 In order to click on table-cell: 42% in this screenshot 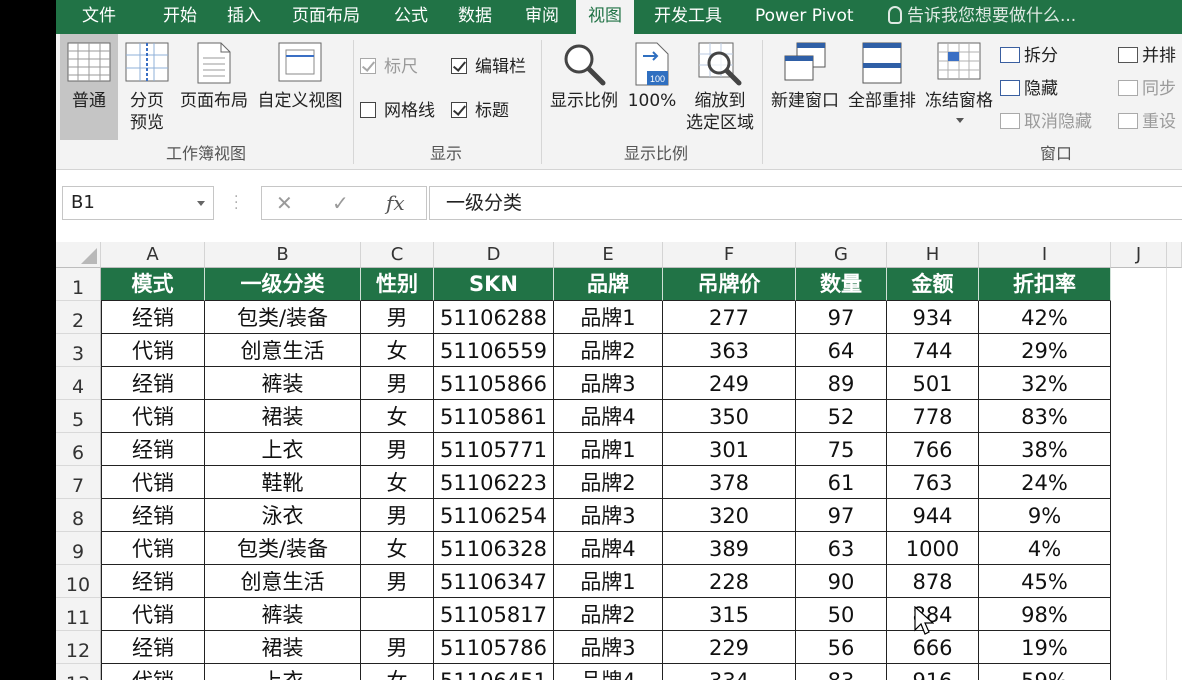, I will do `click(1045, 317)`.